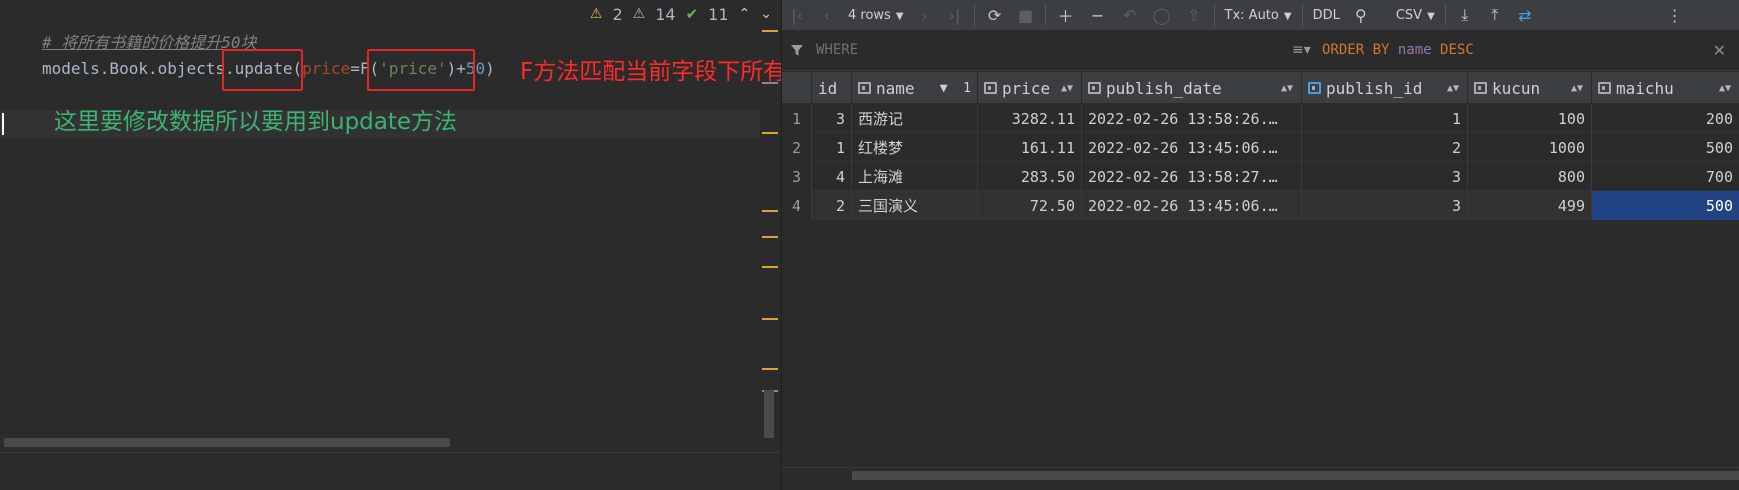 The width and height of the screenshot is (1739, 490). Describe the element at coordinates (915, 147) in the screenshot. I see `cell-name: 红楼梦` at that location.